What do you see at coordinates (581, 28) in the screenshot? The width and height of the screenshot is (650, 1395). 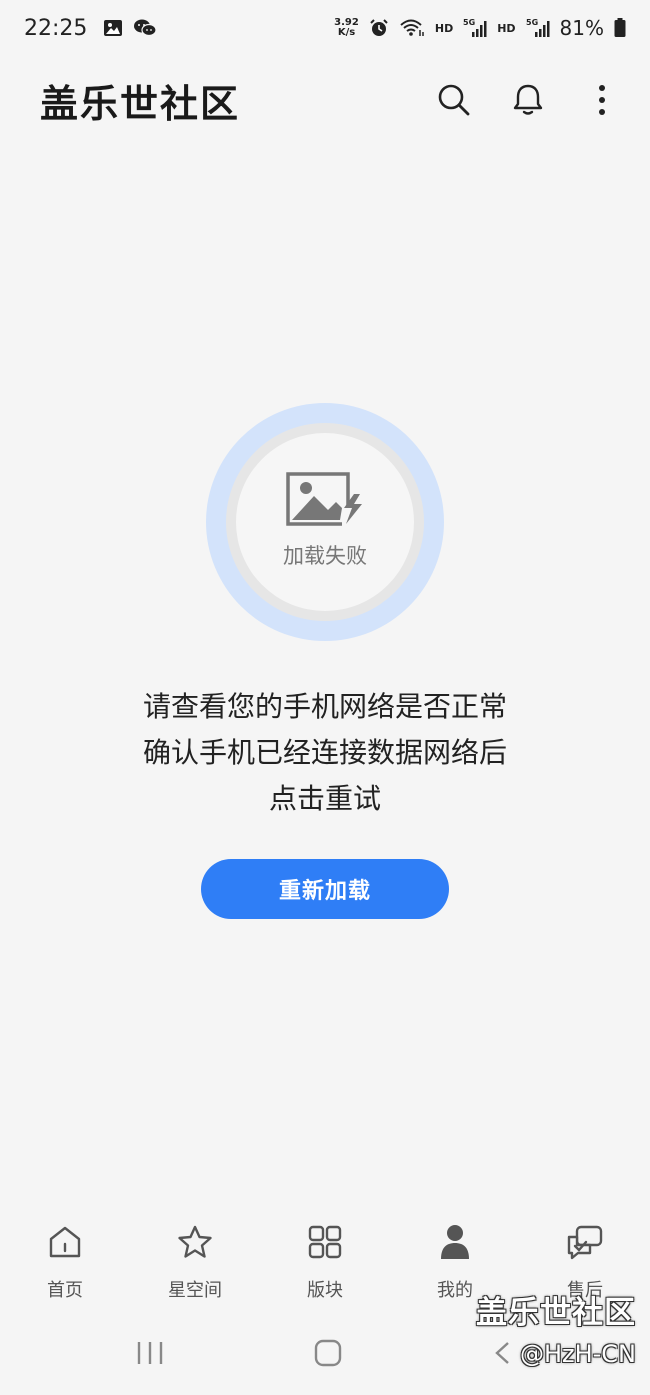 I see `battery-percent: 81%` at bounding box center [581, 28].